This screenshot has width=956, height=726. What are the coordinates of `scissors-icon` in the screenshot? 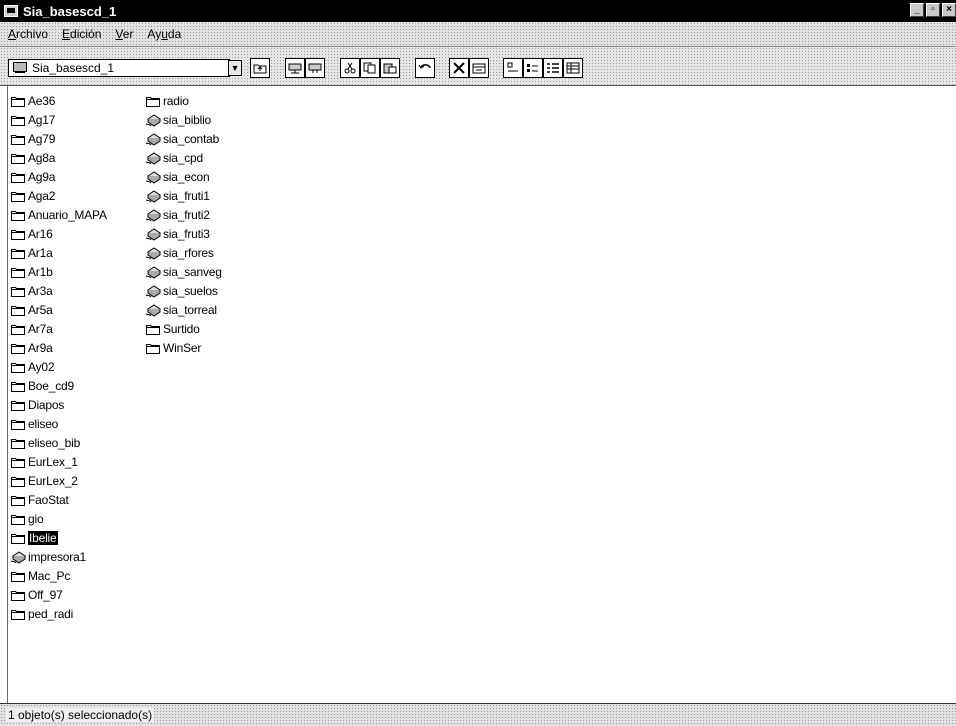 It's located at (350, 68).